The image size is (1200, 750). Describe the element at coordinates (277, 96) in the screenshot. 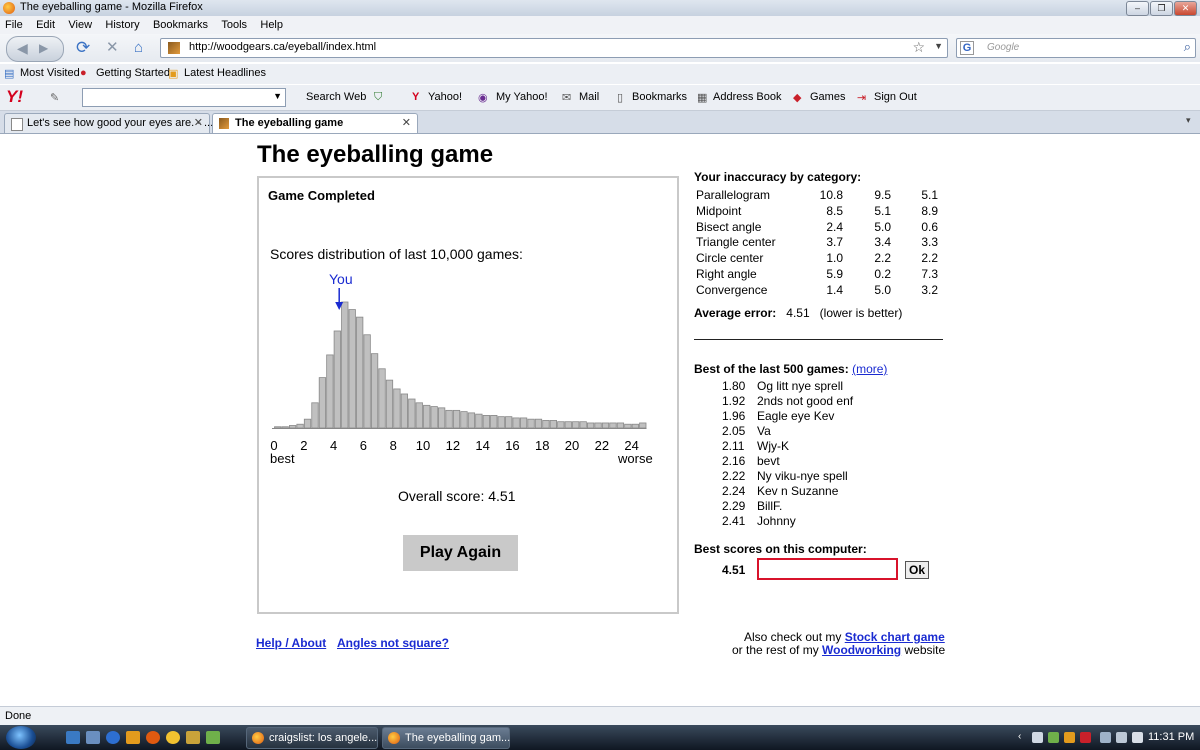

I see `chevron-down-icon: ▼` at that location.